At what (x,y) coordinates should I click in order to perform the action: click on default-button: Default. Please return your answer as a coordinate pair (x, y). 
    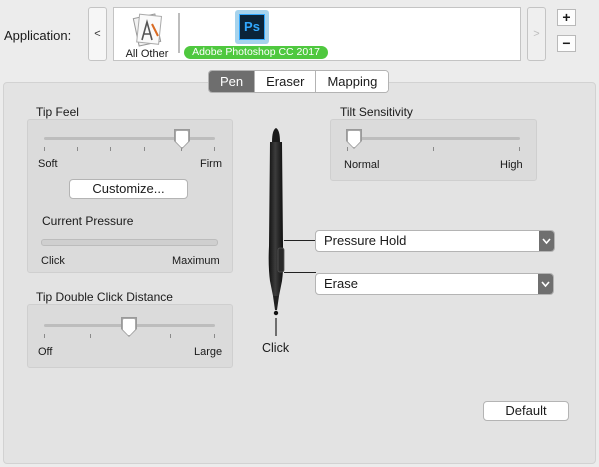
    Looking at the image, I should click on (526, 411).